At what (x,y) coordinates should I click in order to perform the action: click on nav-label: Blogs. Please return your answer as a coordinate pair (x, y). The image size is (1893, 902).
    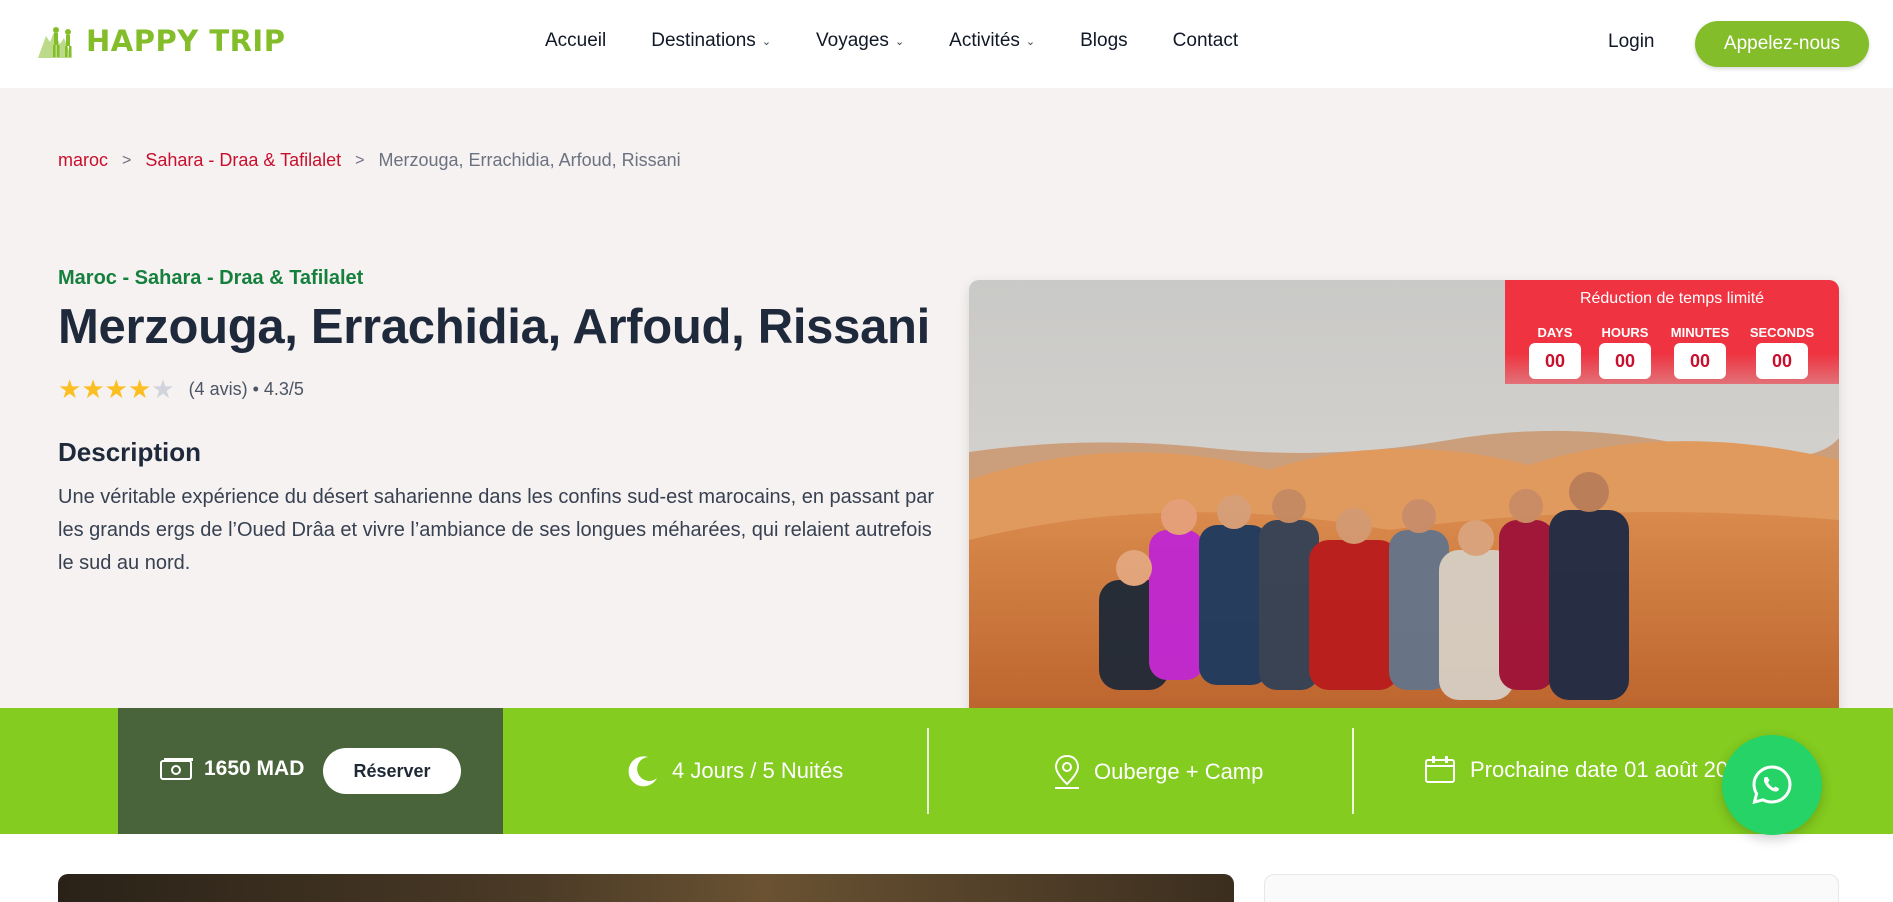
    Looking at the image, I should click on (1104, 40).